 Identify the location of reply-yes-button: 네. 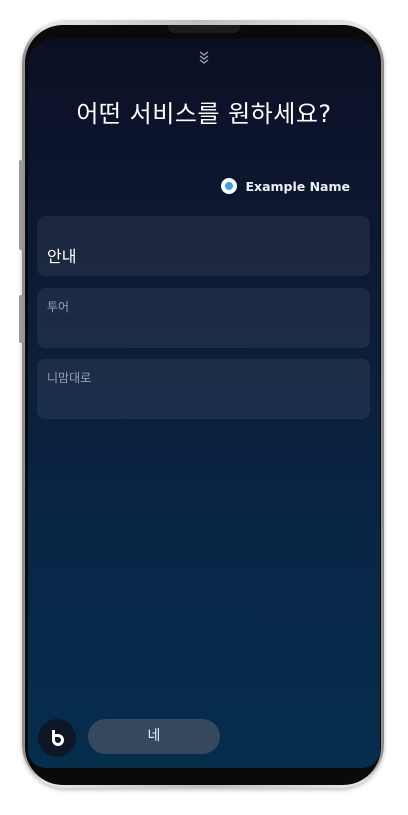
(154, 736).